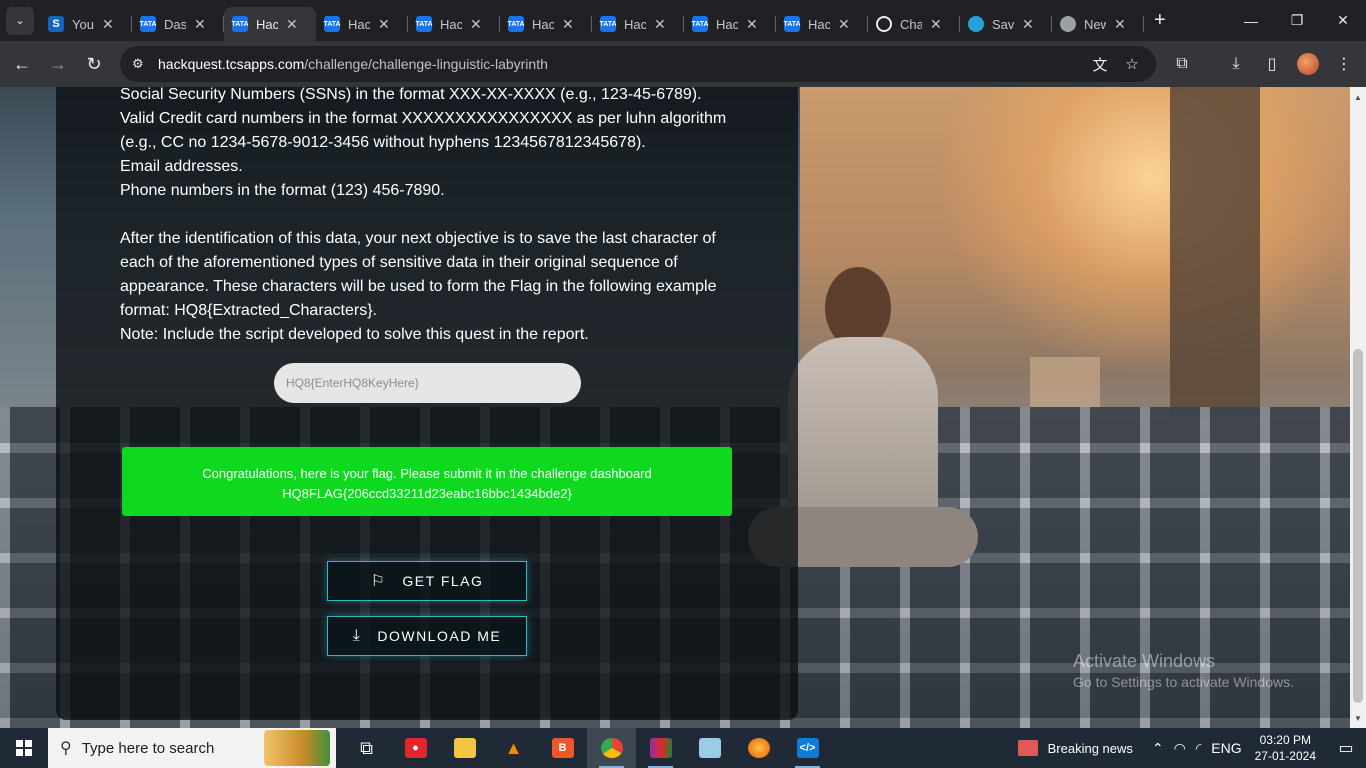 Image resolution: width=1366 pixels, height=768 pixels. Describe the element at coordinates (1158, 748) in the screenshot. I see `chevron-up-icon: ⌃` at that location.